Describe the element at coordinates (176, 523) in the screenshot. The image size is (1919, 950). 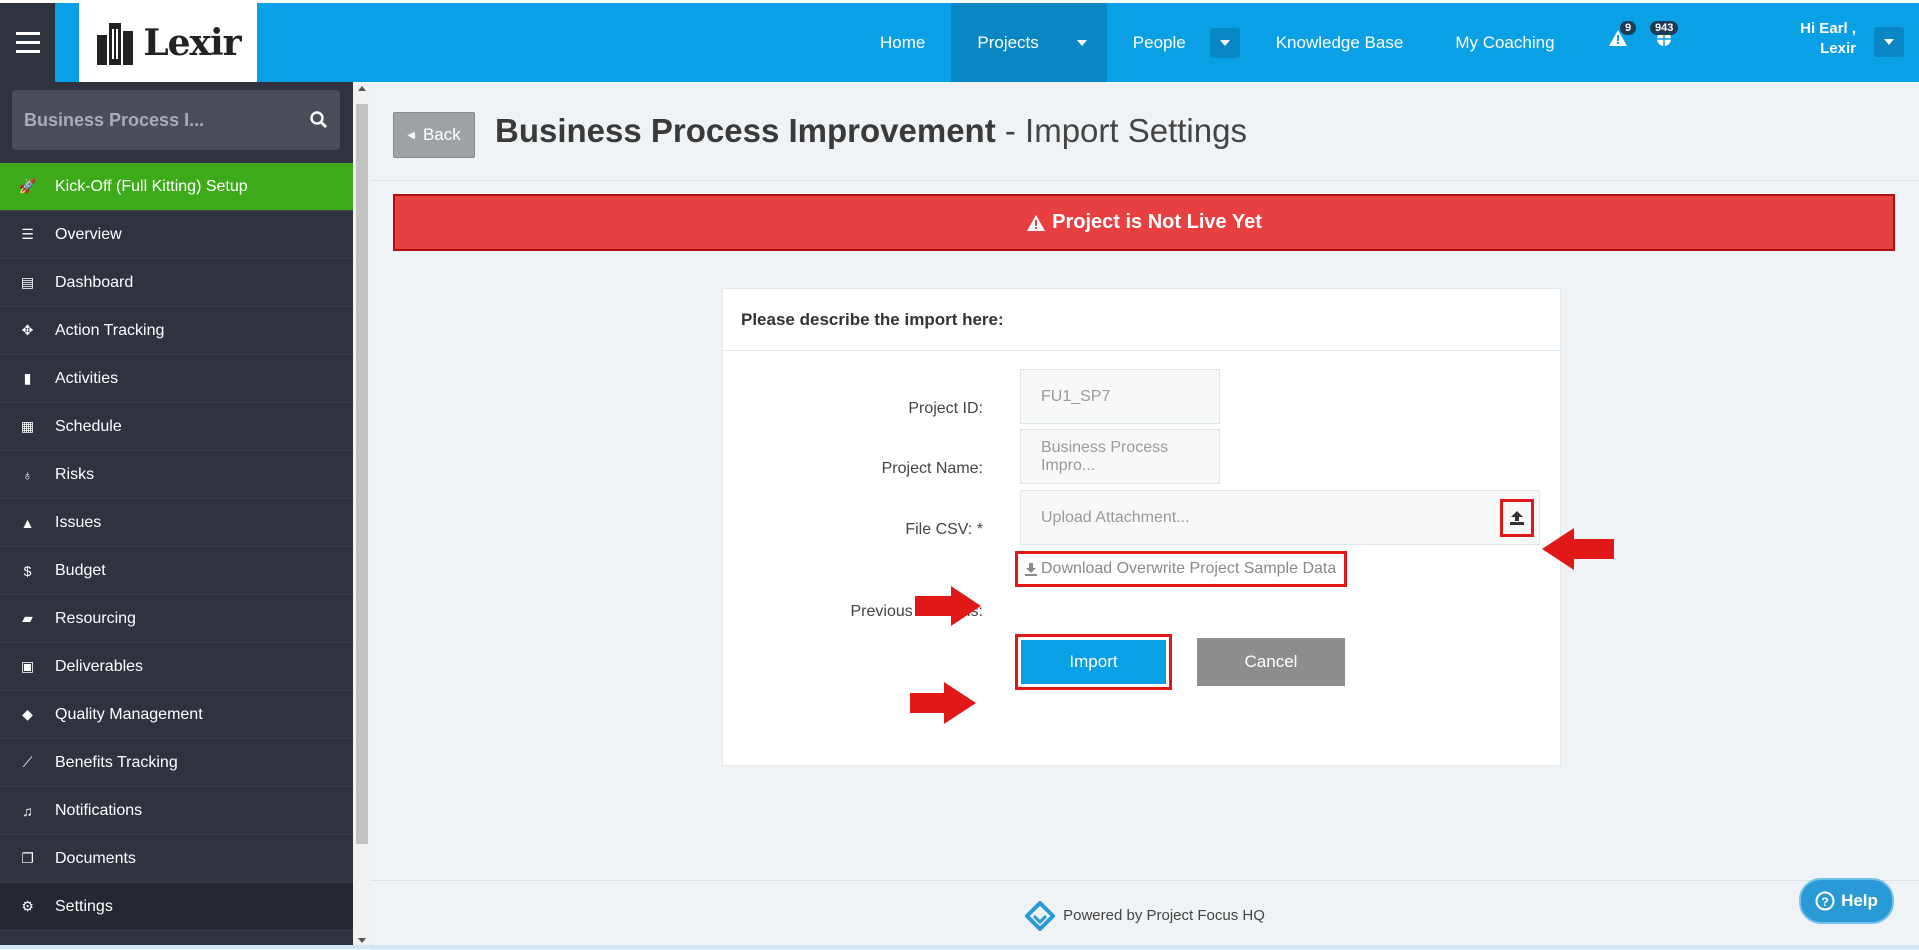
I see `sidebar-item-issues: ▲ Issues` at that location.